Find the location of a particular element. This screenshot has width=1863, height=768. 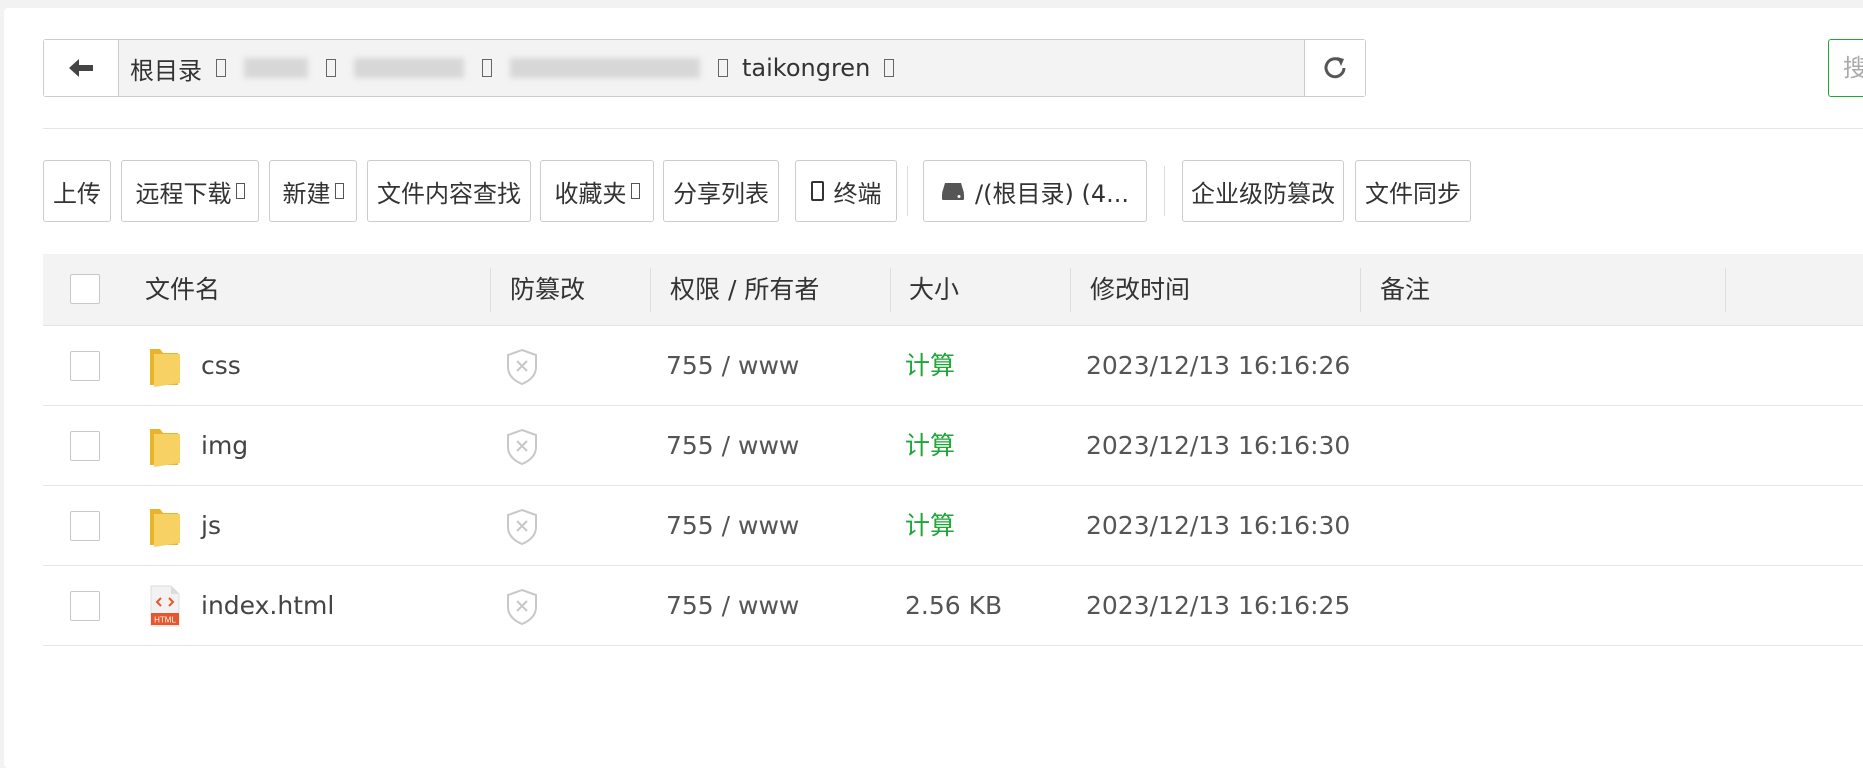

enterprise-tamper-button: 企业级防篡改 is located at coordinates (1263, 191).